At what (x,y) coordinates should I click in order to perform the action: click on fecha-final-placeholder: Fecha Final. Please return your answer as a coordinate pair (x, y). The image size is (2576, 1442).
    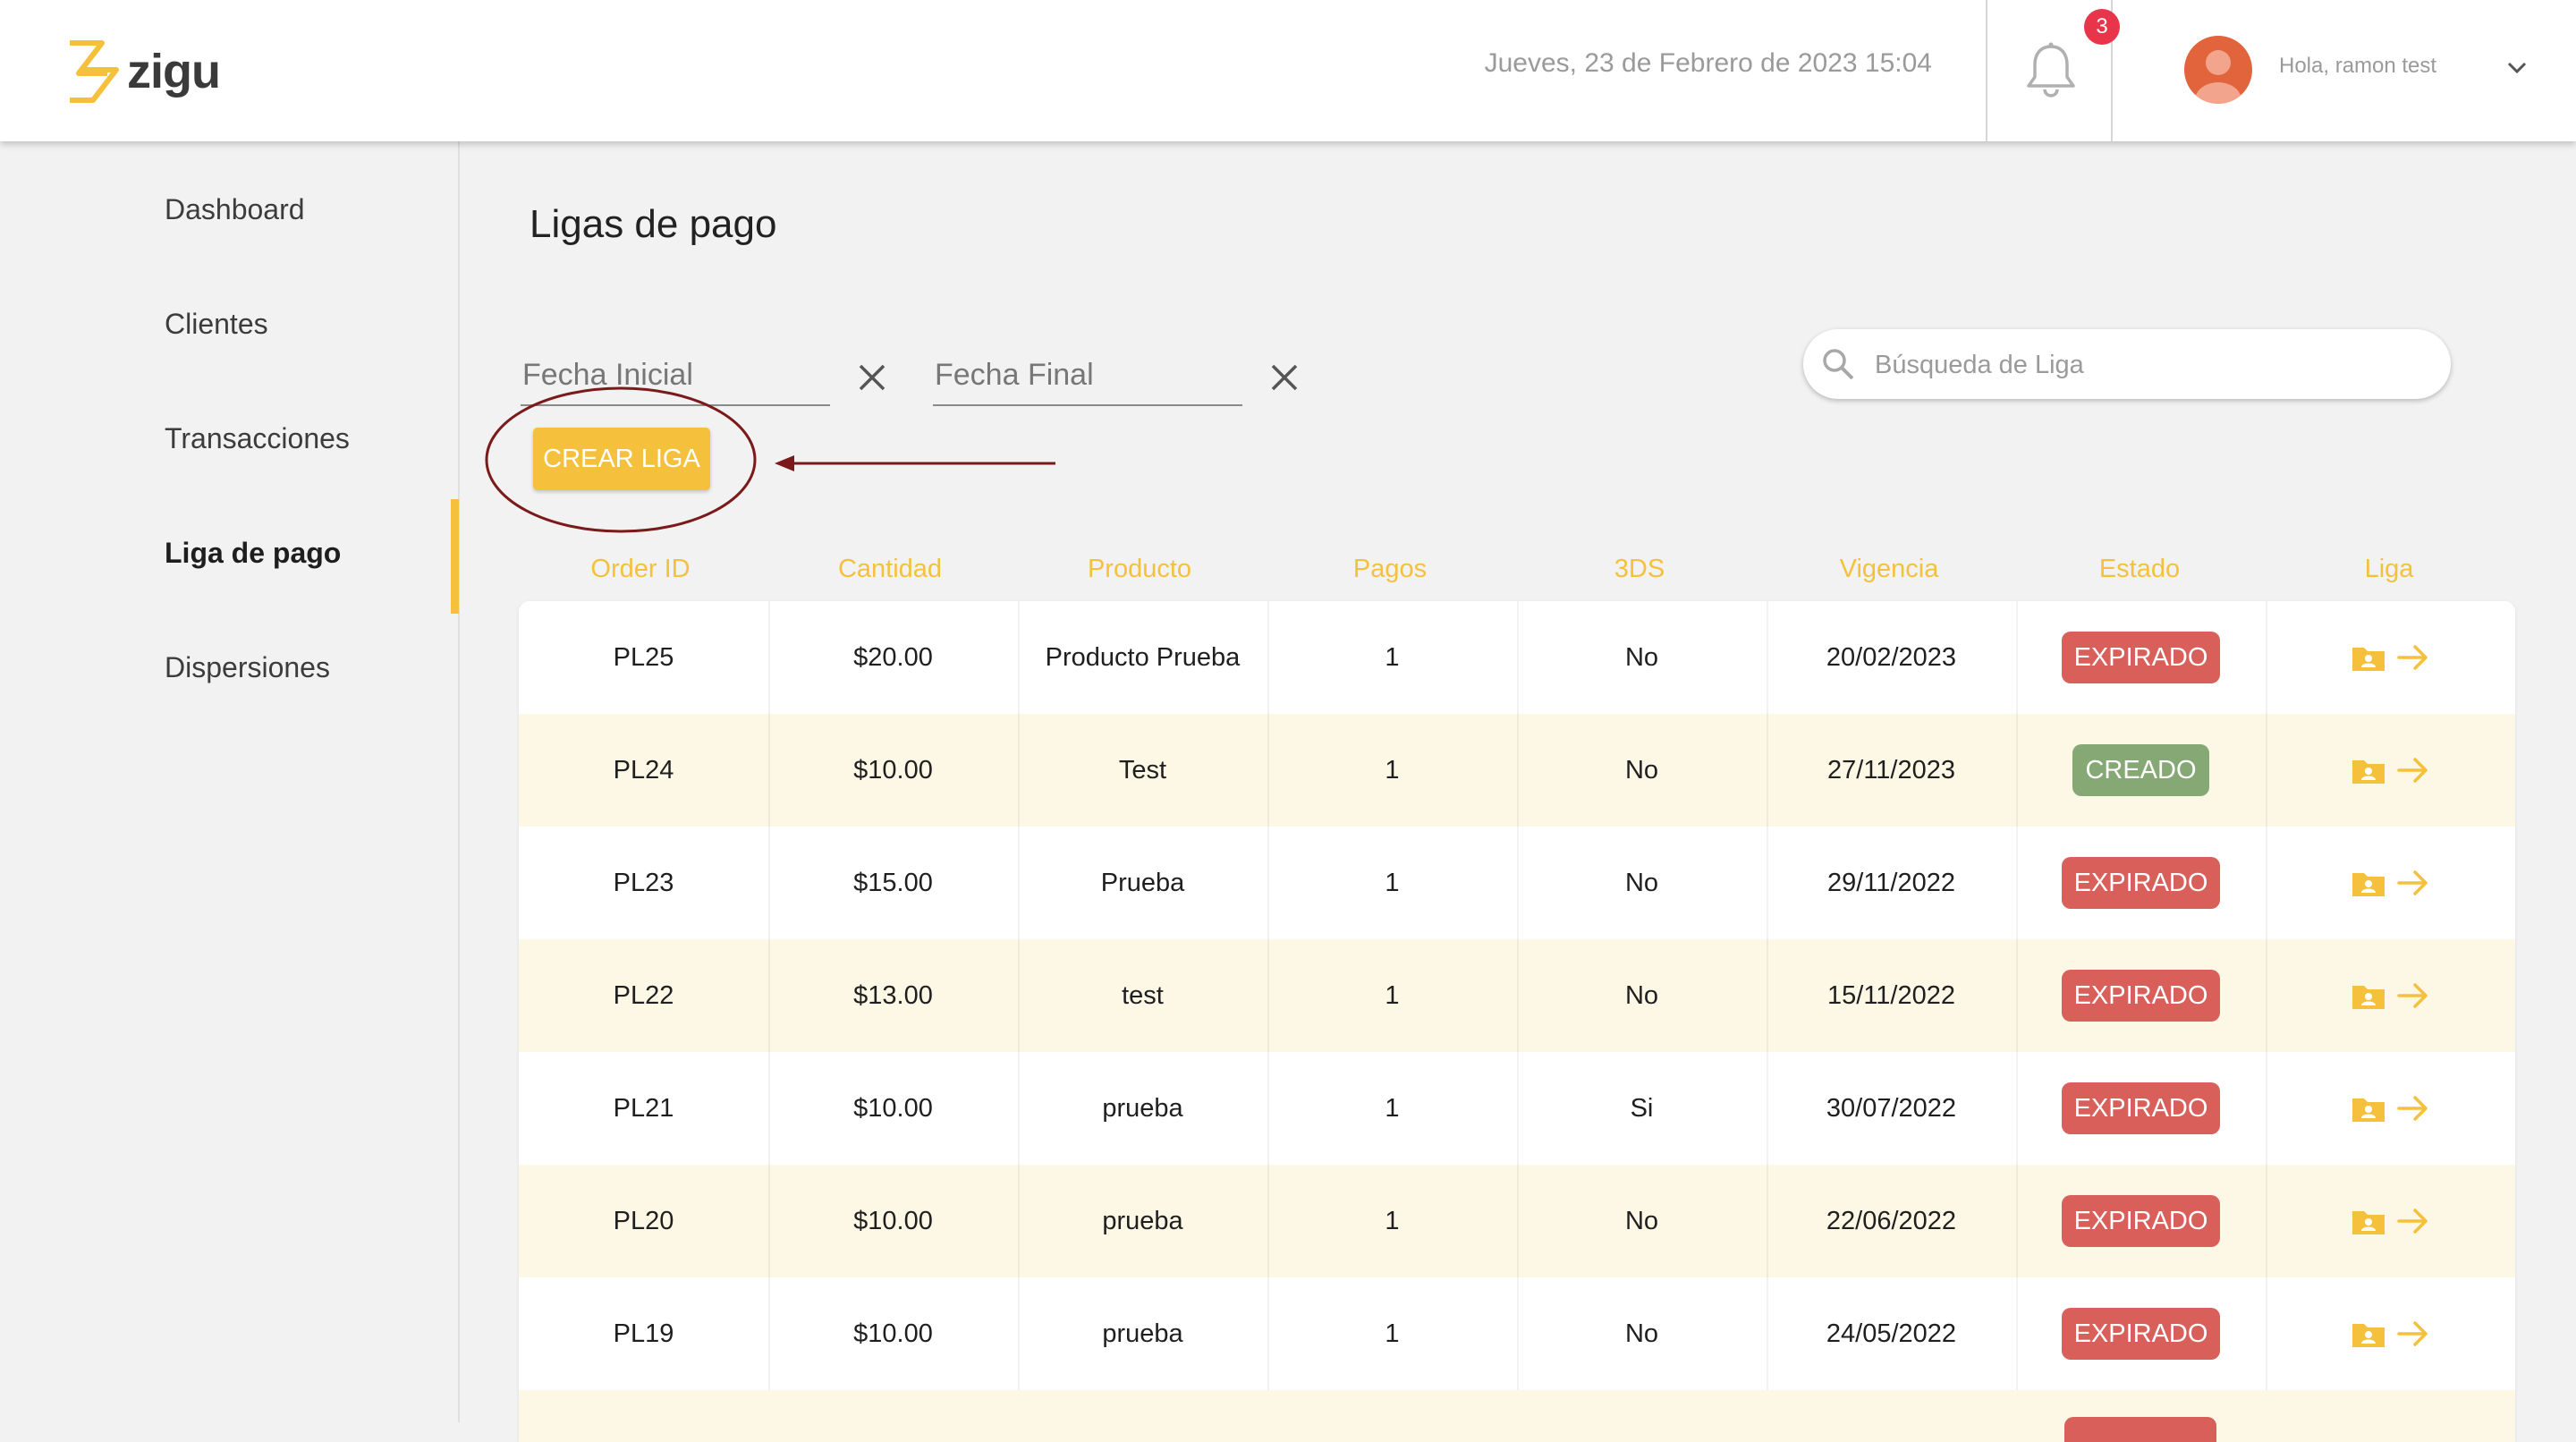
    Looking at the image, I should click on (1014, 375).